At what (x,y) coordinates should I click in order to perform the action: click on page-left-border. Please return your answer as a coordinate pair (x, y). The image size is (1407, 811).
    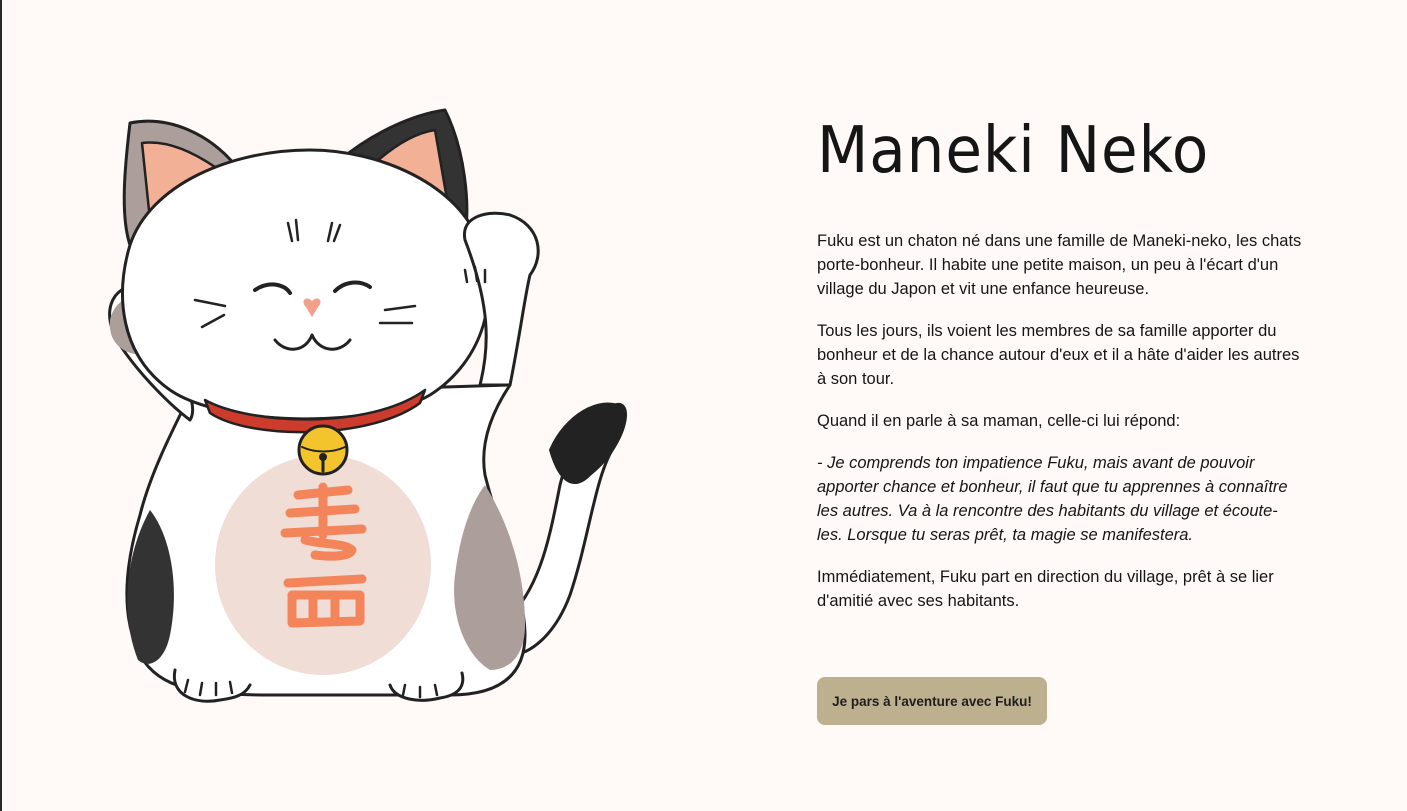
    Looking at the image, I should click on (1, 405).